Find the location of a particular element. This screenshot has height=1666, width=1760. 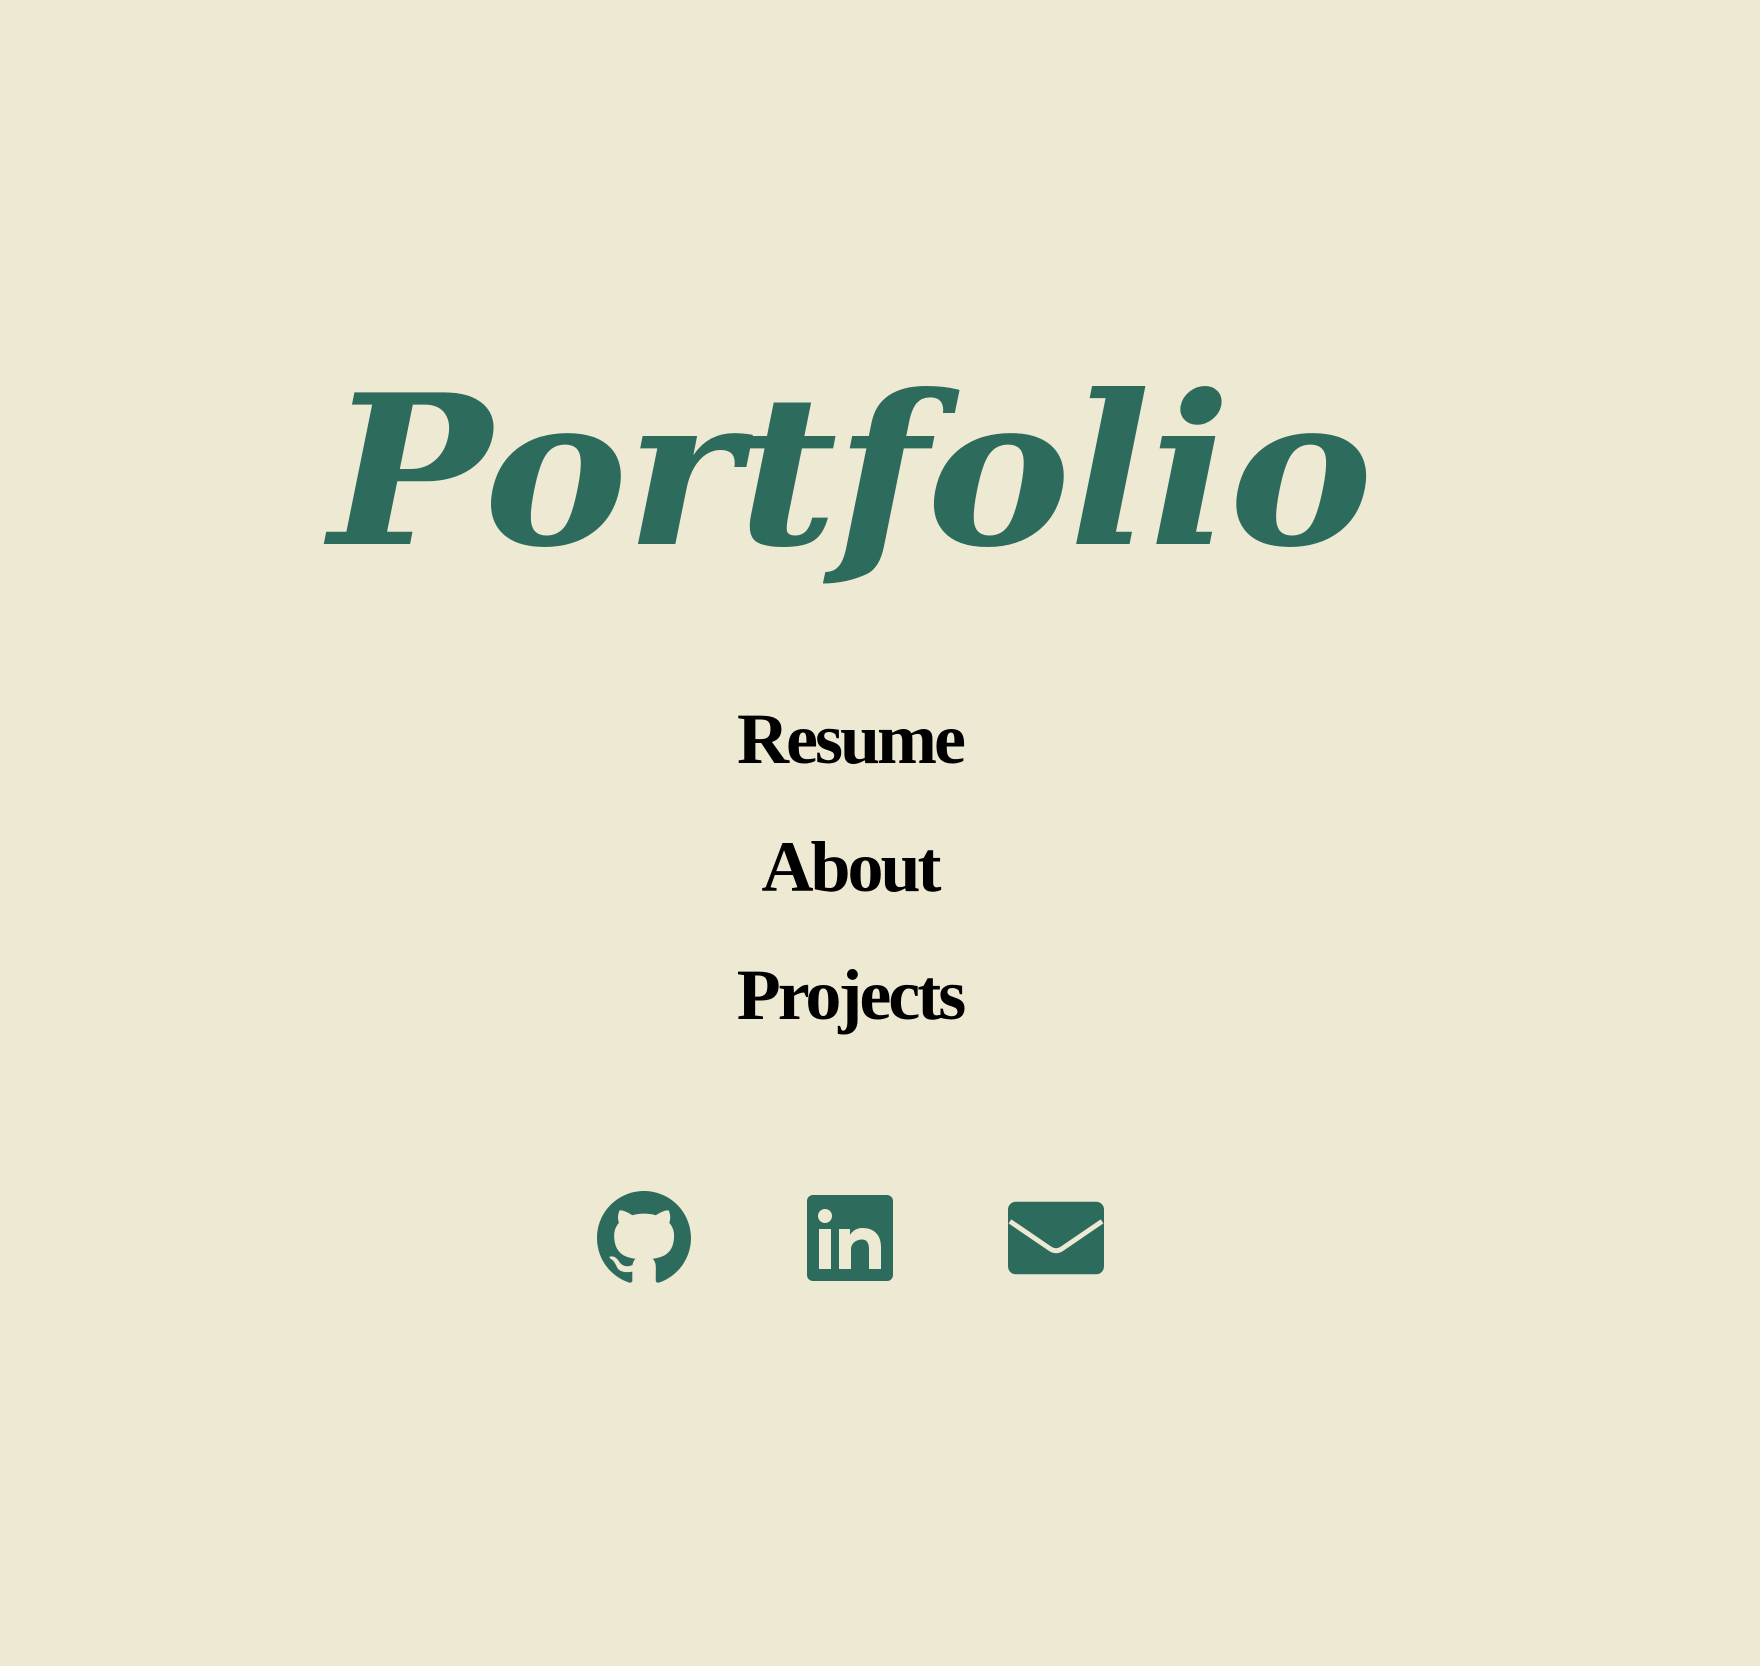

github-icon is located at coordinates (644, 1237).